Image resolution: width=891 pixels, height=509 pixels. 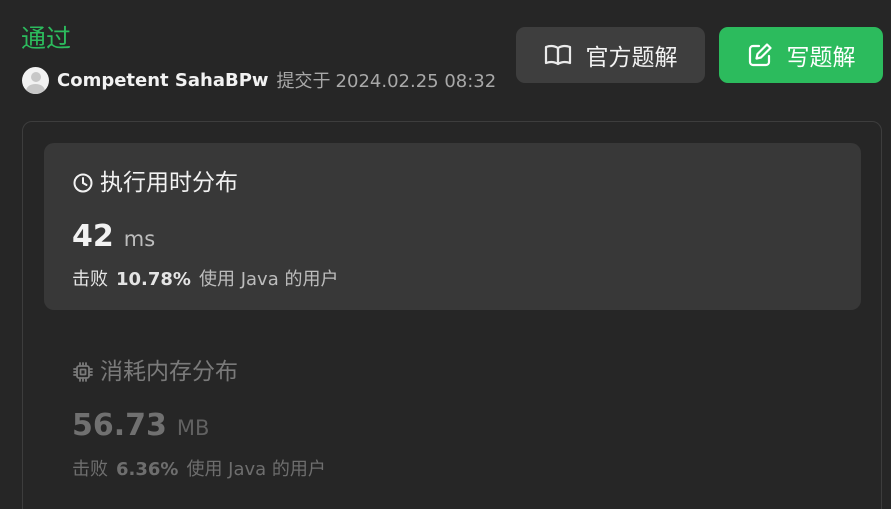 I want to click on submitted-label: 提交于, so click(x=303, y=81).